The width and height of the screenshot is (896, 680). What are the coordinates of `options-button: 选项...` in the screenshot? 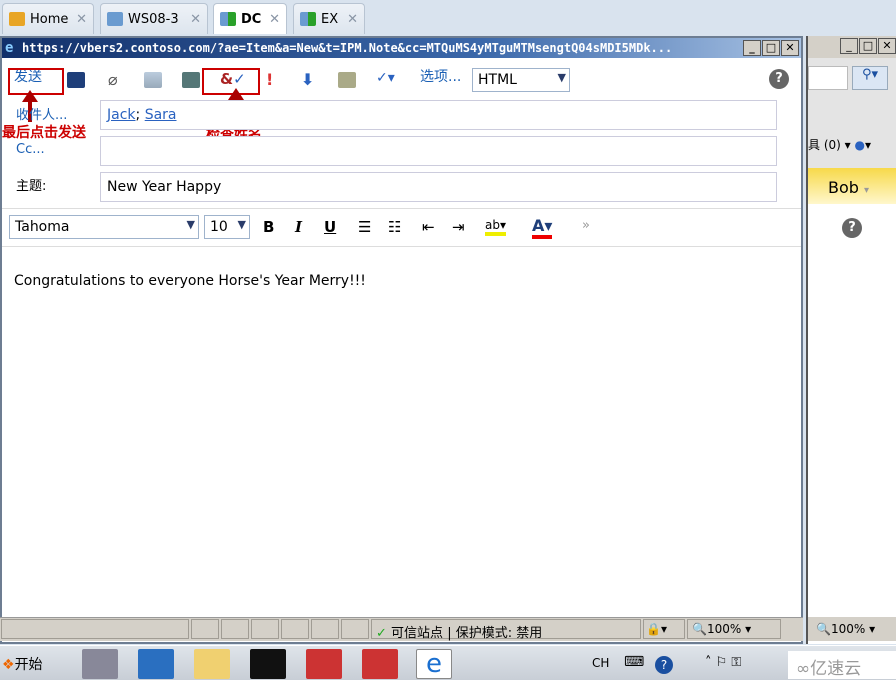 It's located at (440, 76).